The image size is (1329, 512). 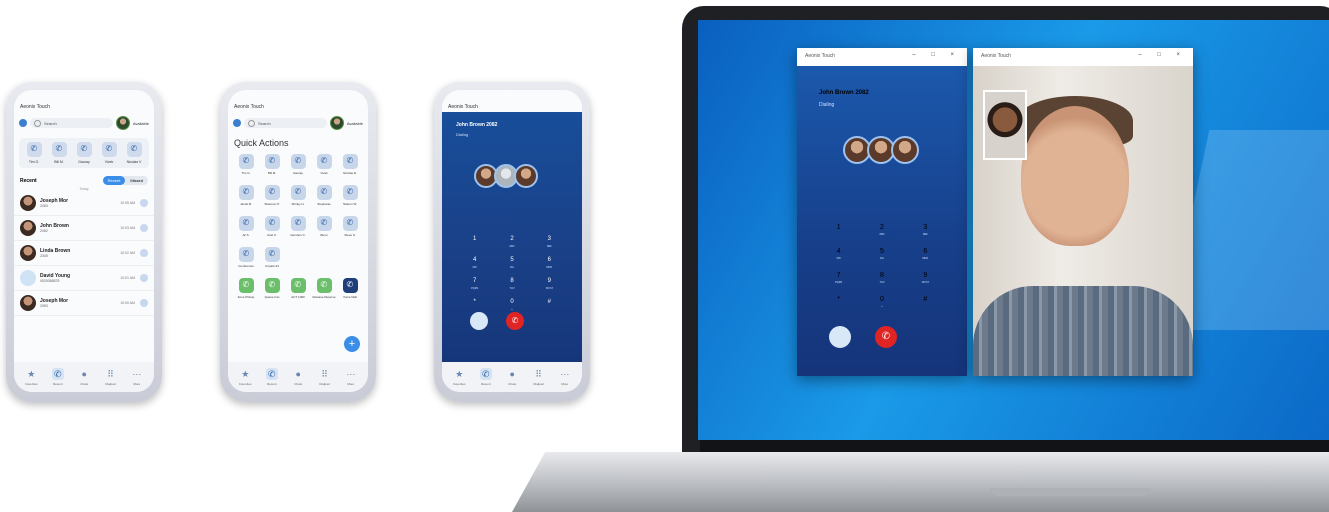 I want to click on list-item: Linda Brown 2345 10:02 AM, so click(x=84, y=253).